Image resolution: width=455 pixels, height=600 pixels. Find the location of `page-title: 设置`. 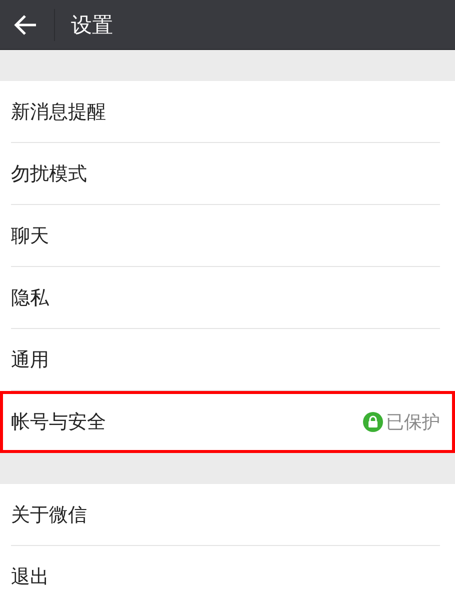

page-title: 设置 is located at coordinates (92, 25).